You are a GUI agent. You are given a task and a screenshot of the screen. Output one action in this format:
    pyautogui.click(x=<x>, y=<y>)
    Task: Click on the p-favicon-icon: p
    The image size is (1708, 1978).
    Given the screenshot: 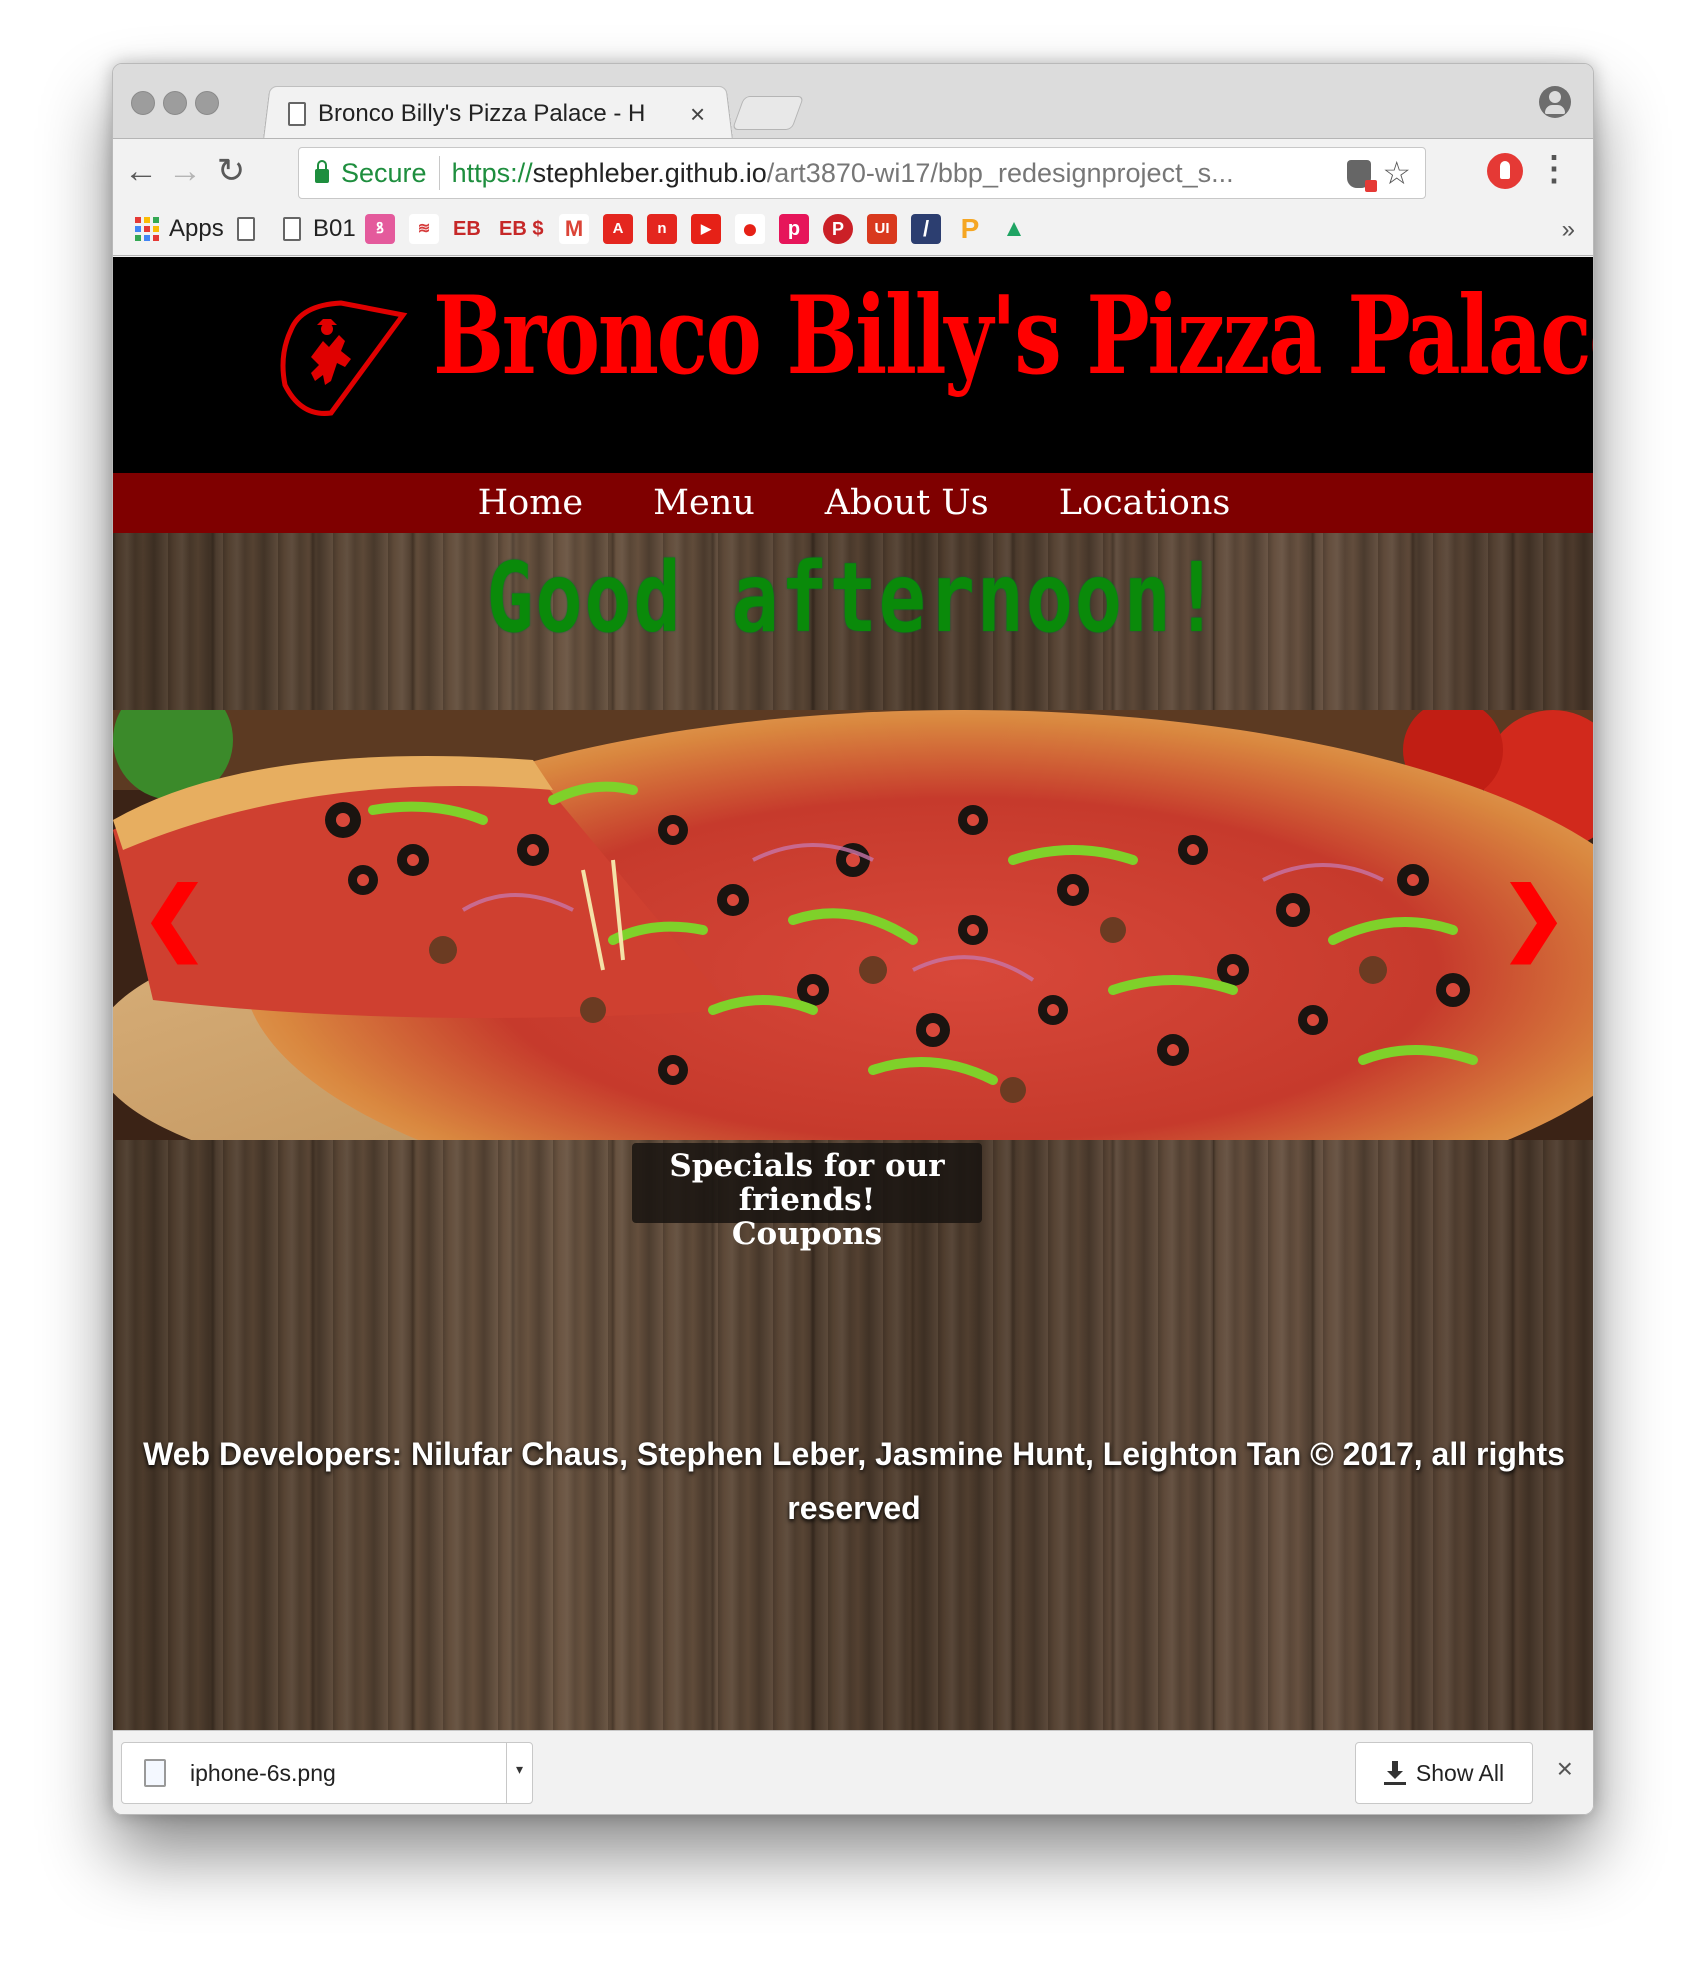 What is the action you would take?
    pyautogui.click(x=794, y=229)
    